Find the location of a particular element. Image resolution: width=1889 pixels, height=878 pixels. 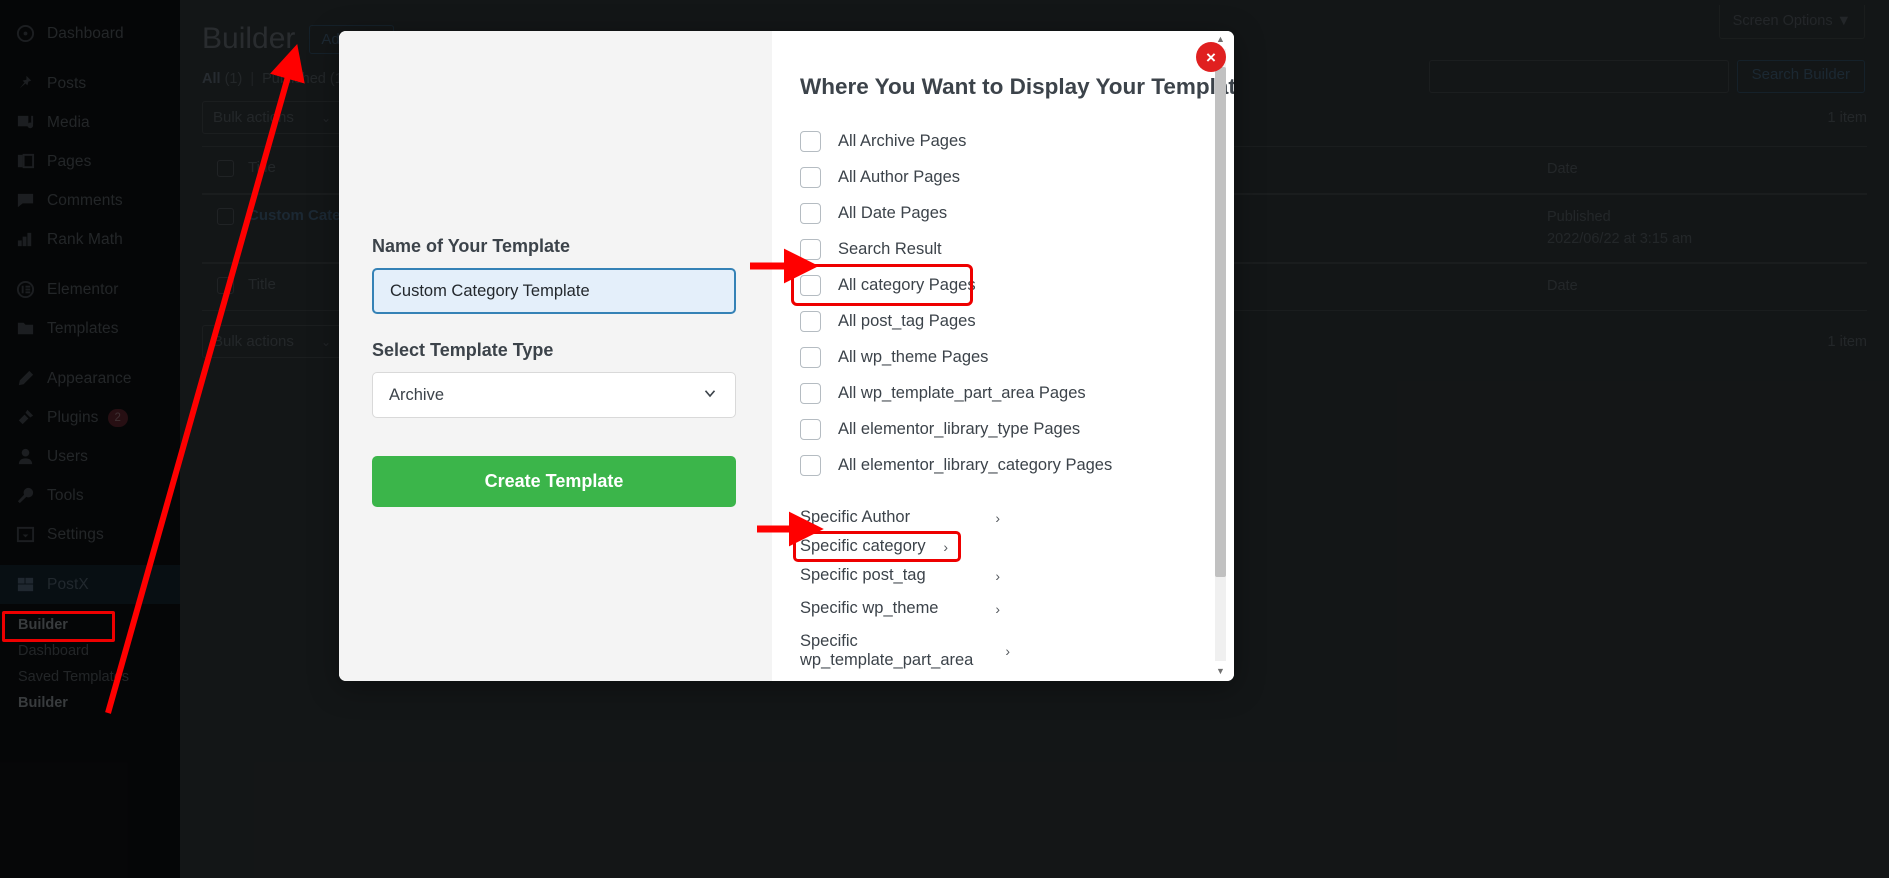

specific-wp-template-part-area-link: Specific wp_template_part_area › is located at coordinates (905, 651).